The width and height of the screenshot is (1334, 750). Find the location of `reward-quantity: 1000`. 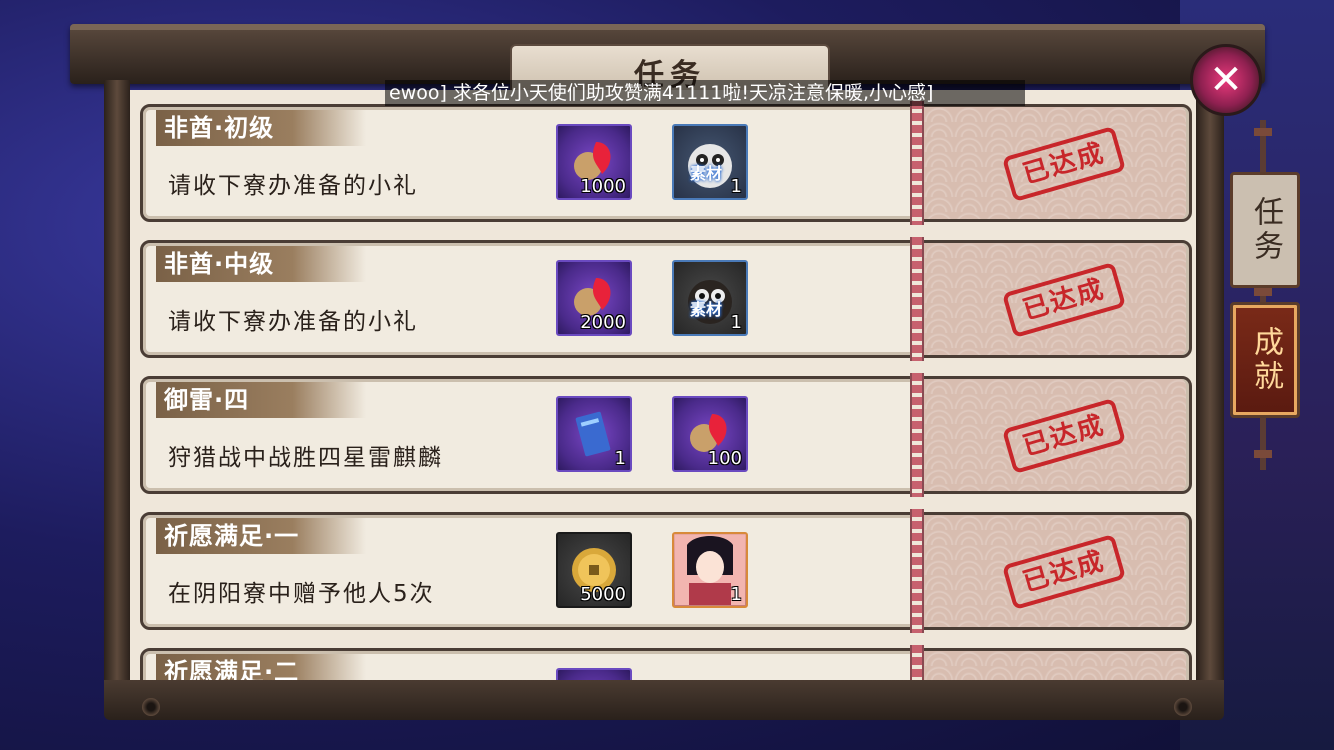

reward-quantity: 1000 is located at coordinates (603, 186).